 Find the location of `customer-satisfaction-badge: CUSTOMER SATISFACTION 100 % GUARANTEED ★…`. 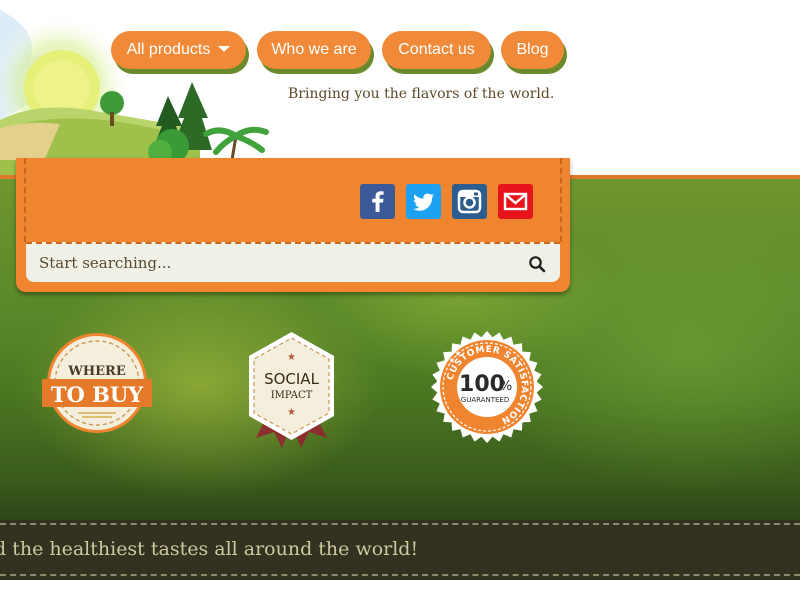

customer-satisfaction-badge: CUSTOMER SATISFACTION 100 % GUARANTEED ★… is located at coordinates (487, 387).